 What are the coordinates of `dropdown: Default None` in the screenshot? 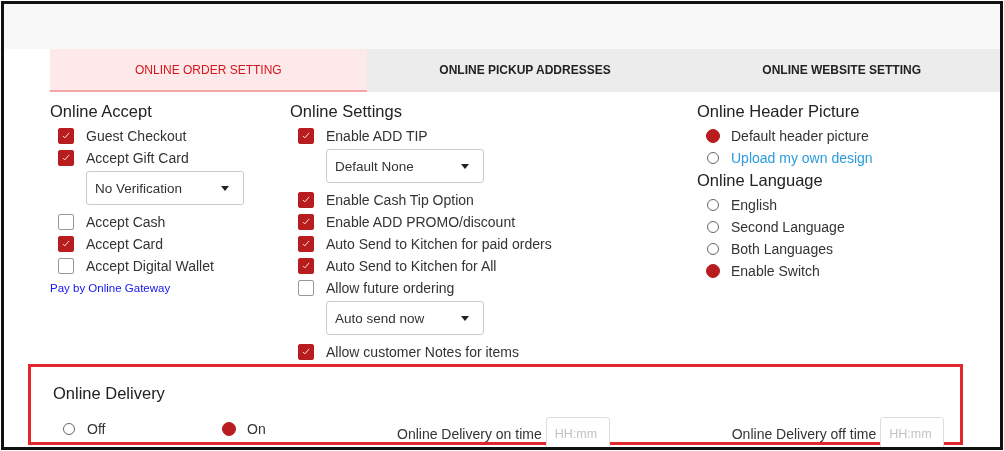 It's located at (405, 166).